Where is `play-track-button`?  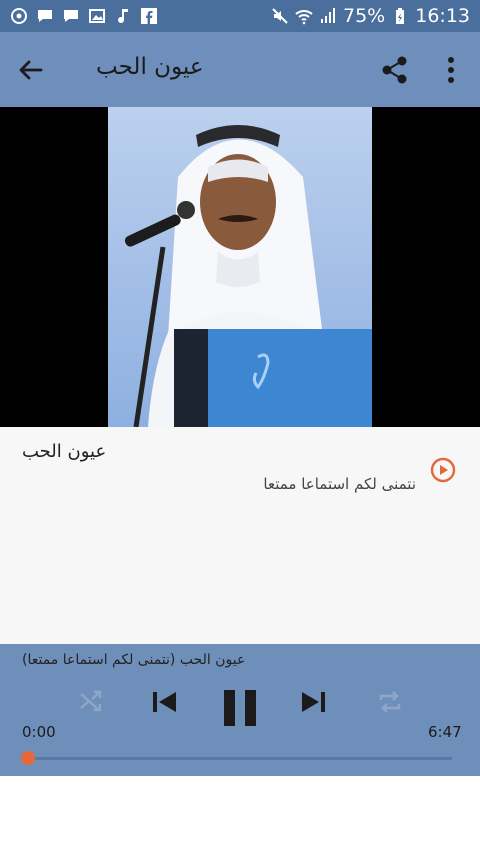 play-track-button is located at coordinates (443, 470).